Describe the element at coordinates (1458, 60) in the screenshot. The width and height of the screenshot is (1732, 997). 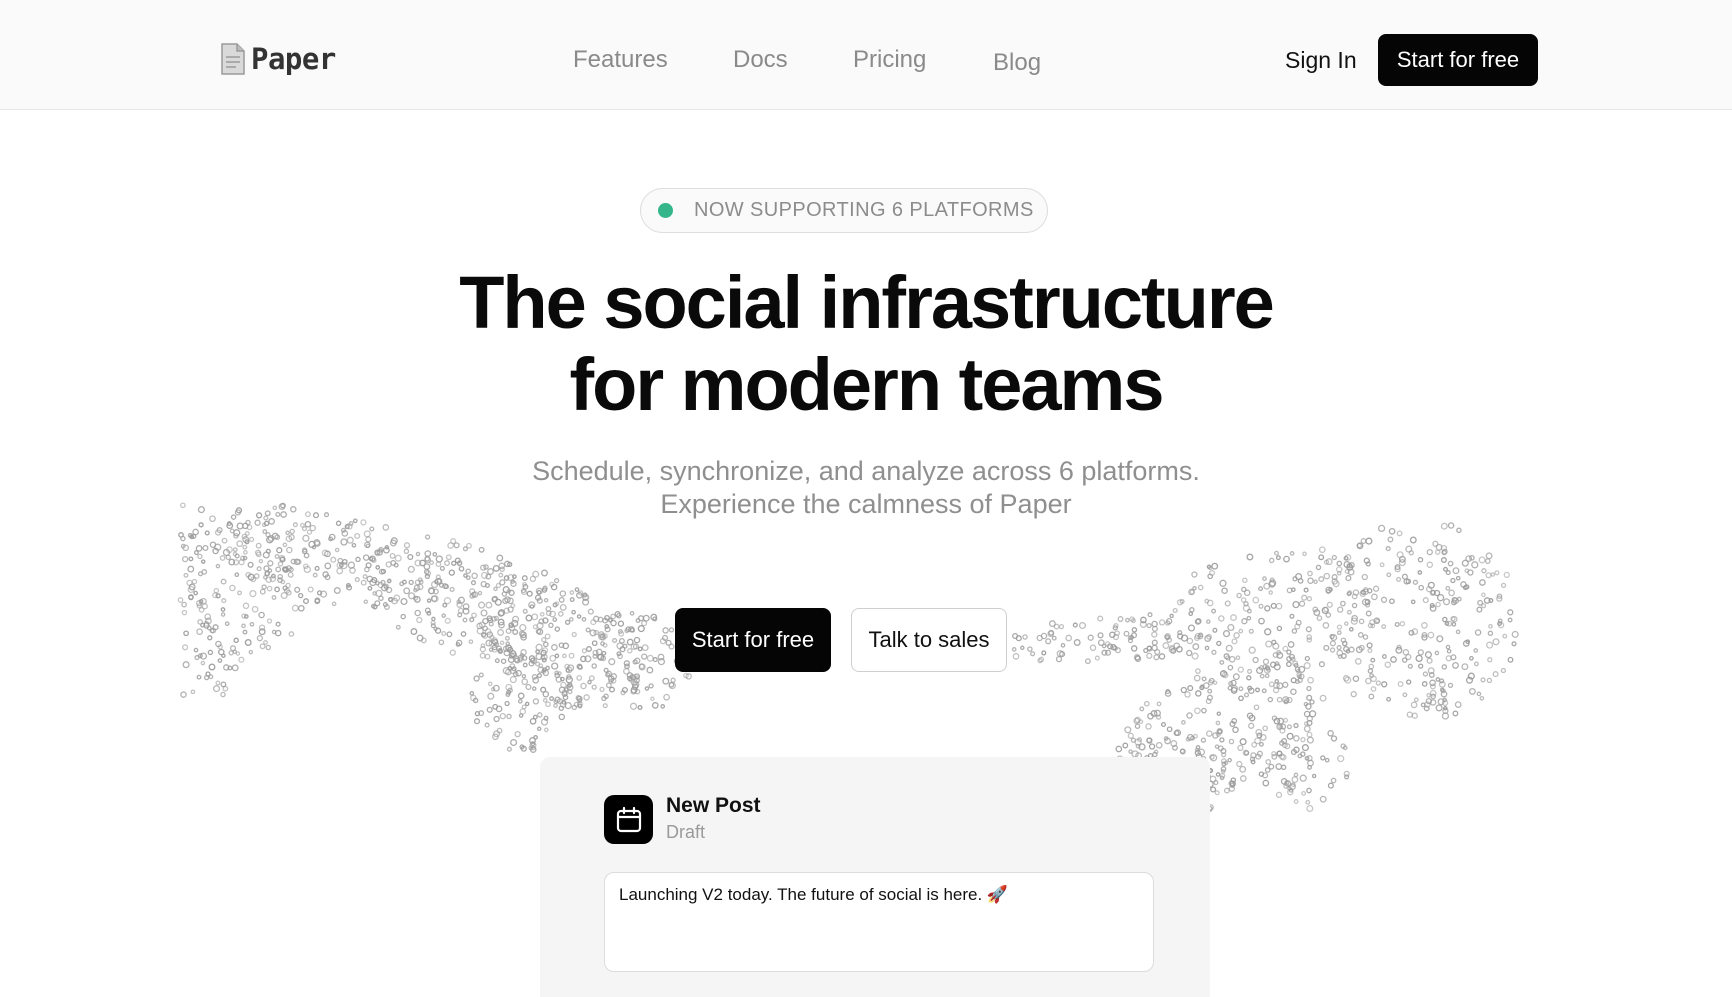
I see `header-start-free-button: Start for free` at that location.